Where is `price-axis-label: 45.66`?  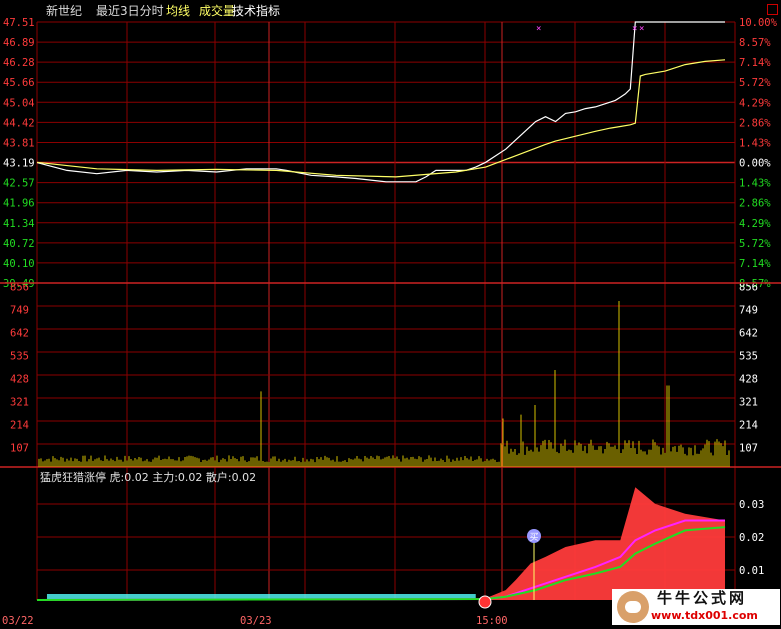
price-axis-label: 45.66 is located at coordinates (19, 83).